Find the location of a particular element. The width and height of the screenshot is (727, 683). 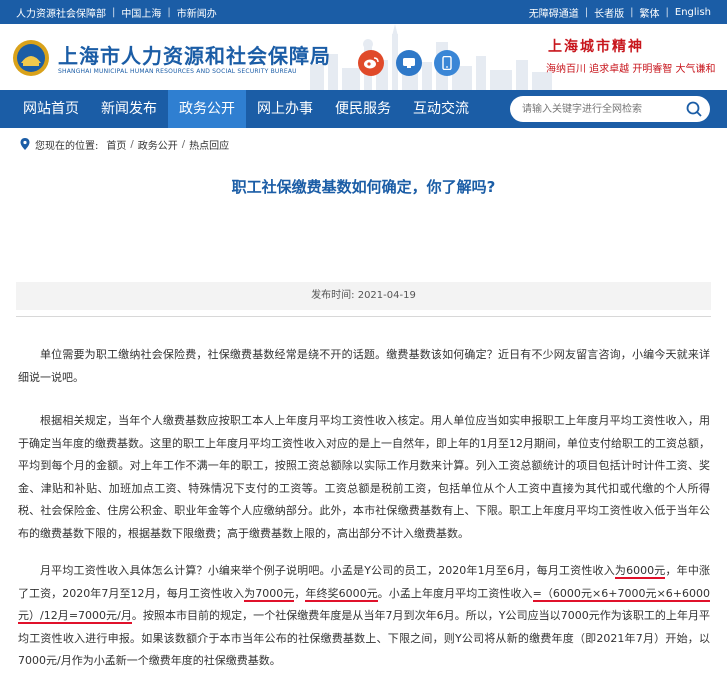

top-links-right: 无障碍通道 | 长者版 | 繁体 | English is located at coordinates (620, 12).